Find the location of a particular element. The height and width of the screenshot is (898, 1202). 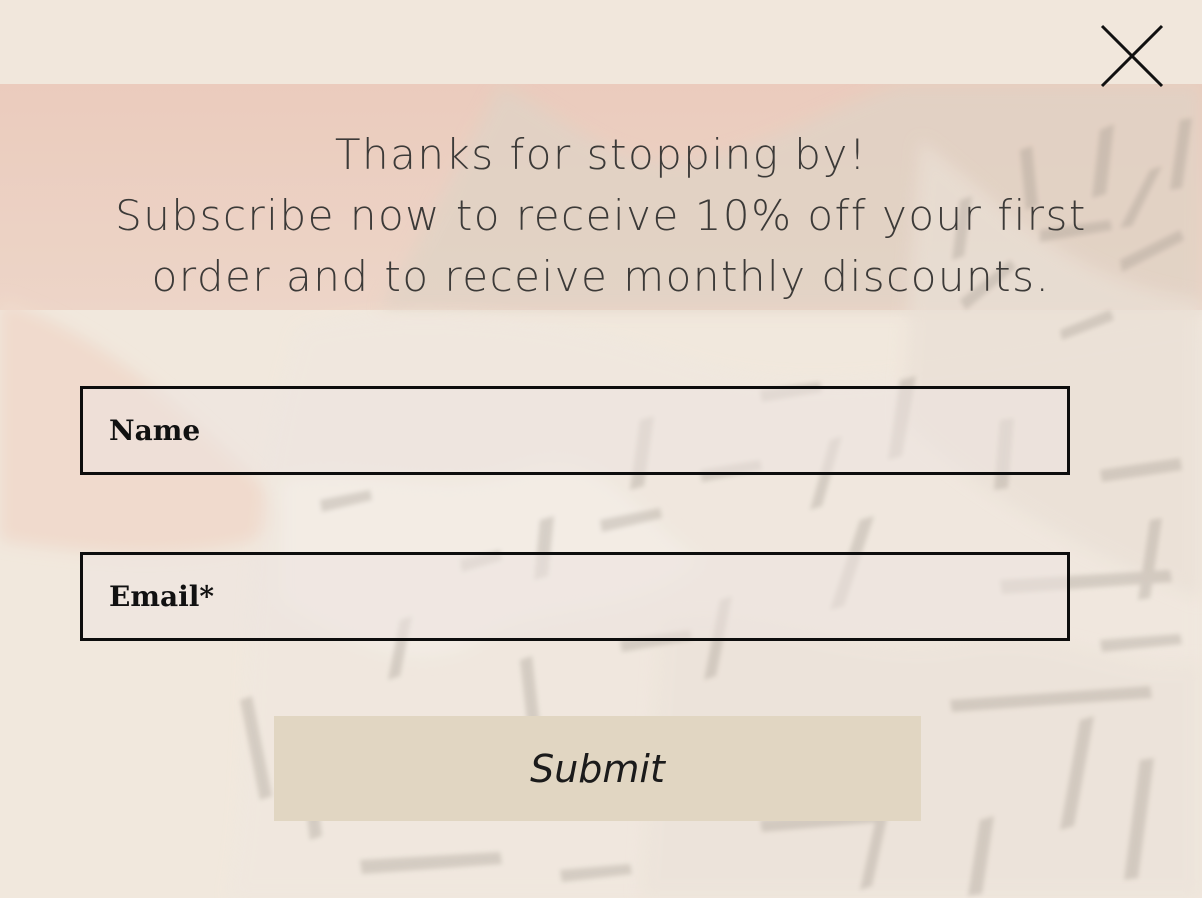

name-field-box is located at coordinates (575, 430).